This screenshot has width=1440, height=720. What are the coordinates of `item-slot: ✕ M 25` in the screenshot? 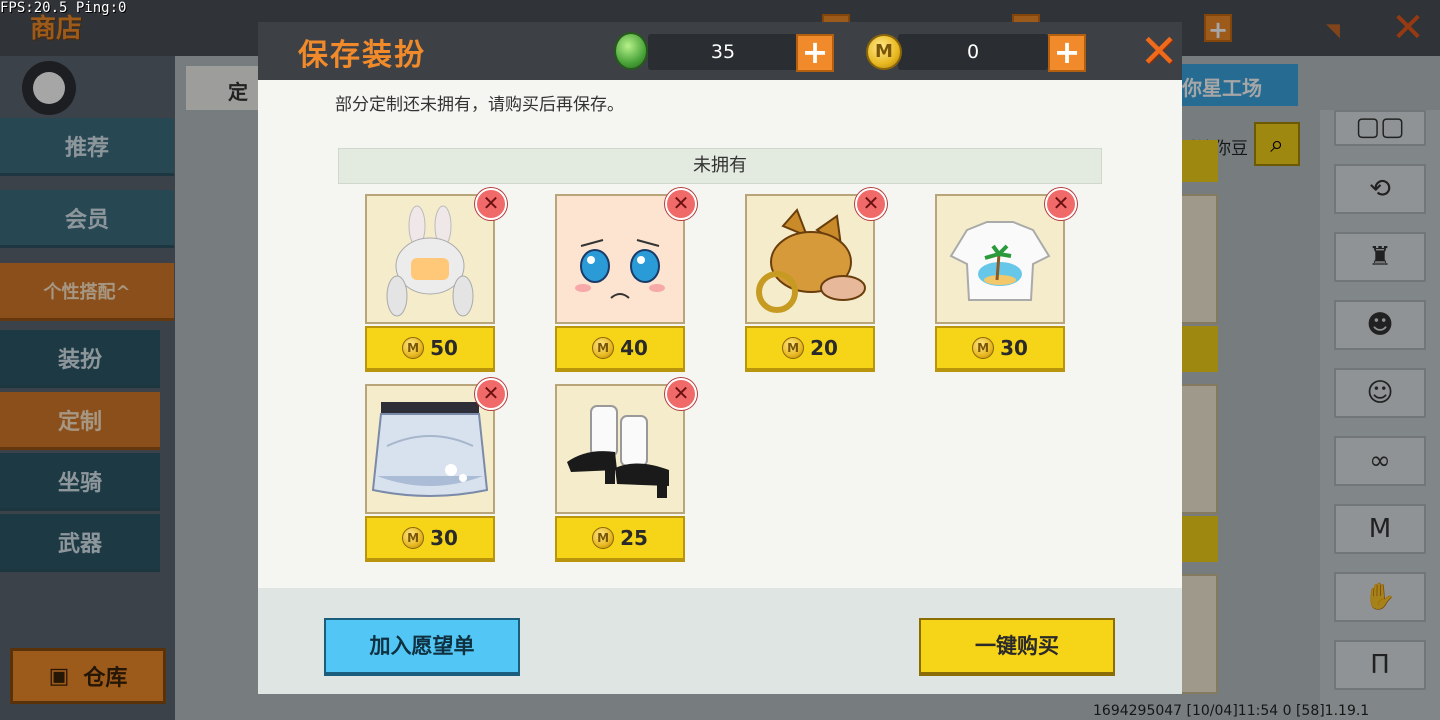 It's located at (626, 470).